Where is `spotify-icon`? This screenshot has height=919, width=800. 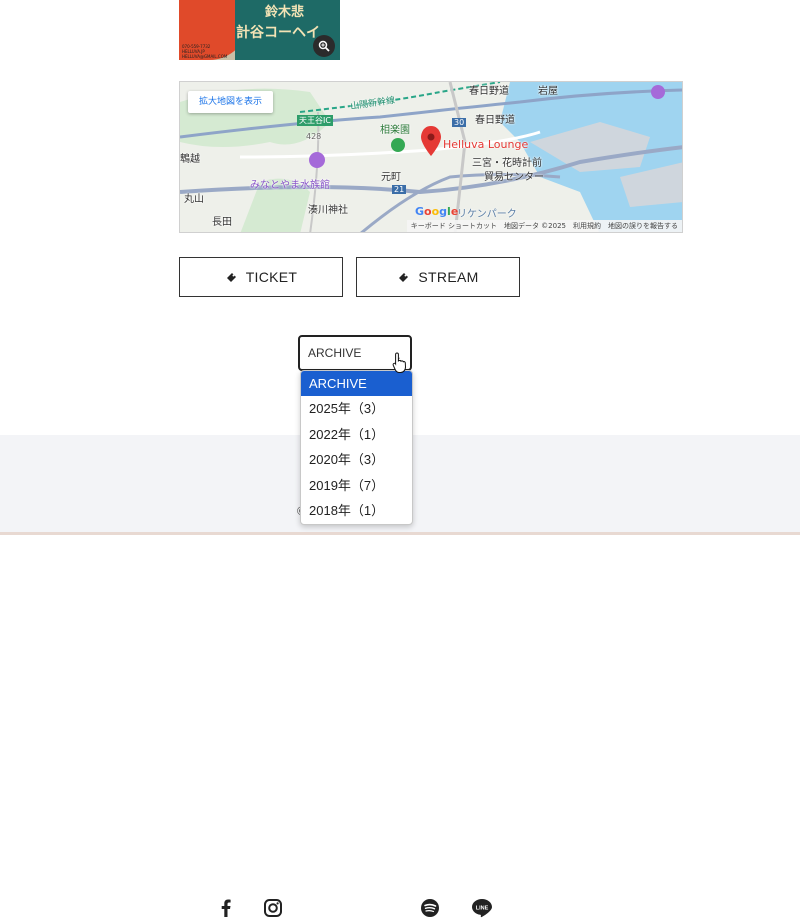 spotify-icon is located at coordinates (430, 908).